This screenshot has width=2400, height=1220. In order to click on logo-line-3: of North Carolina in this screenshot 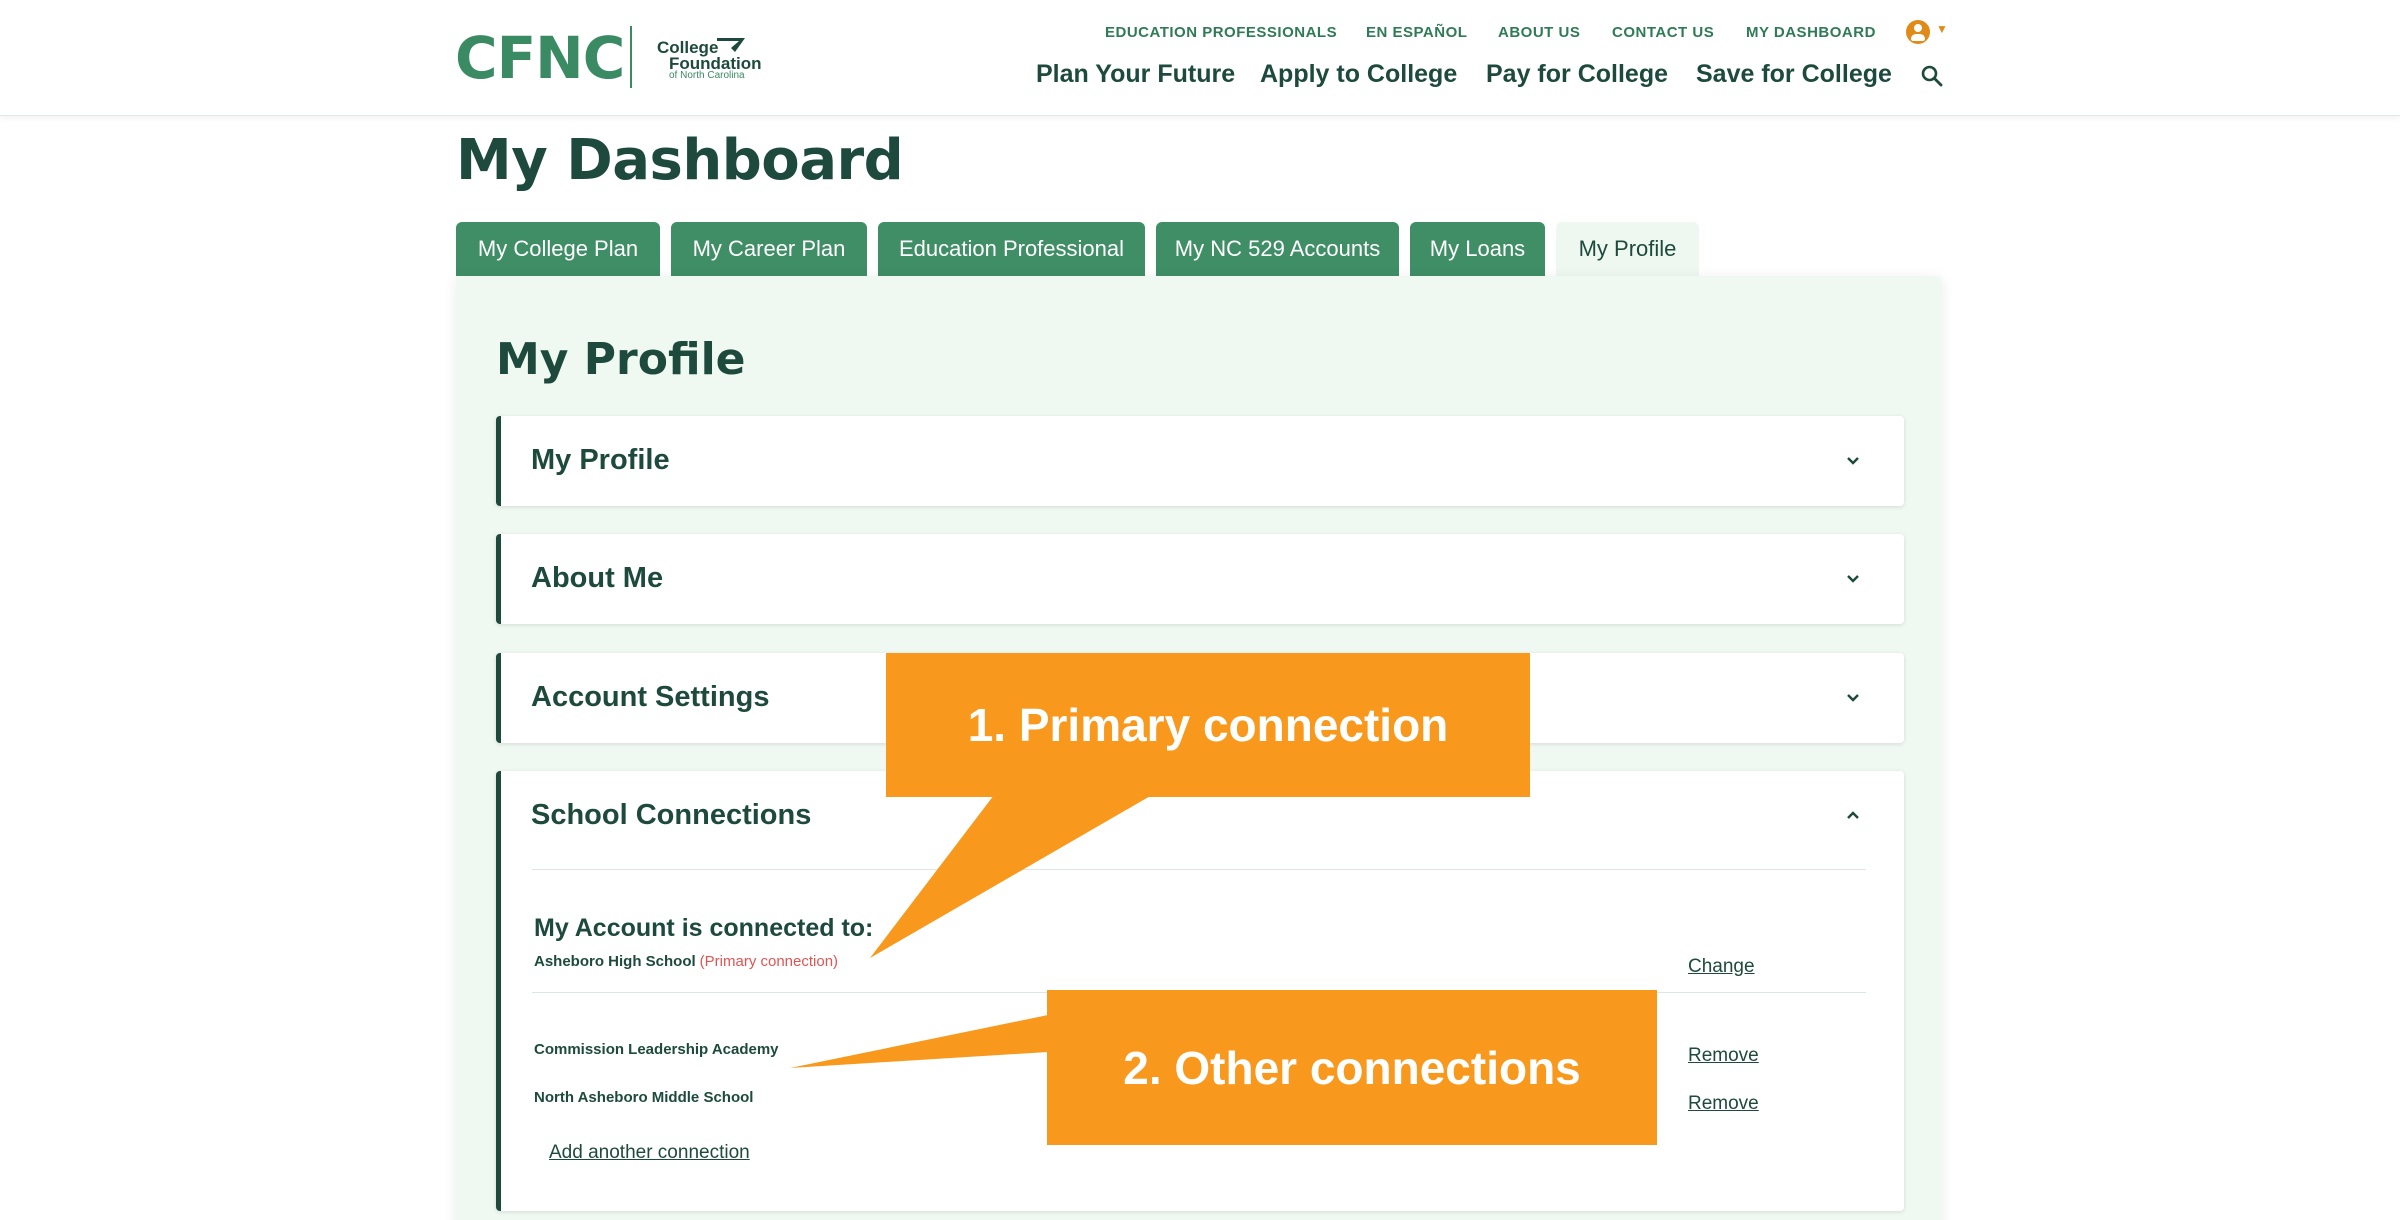, I will do `click(707, 75)`.